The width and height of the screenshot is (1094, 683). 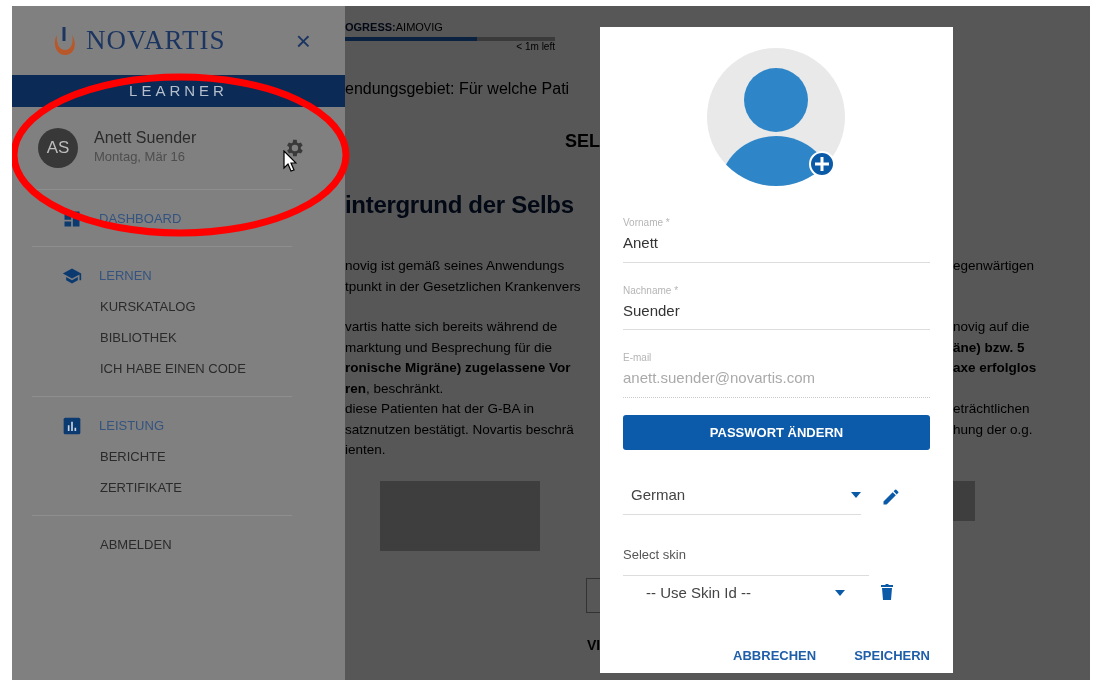 I want to click on menu-item: ICH HABE EINEN CODE, so click(x=129, y=368).